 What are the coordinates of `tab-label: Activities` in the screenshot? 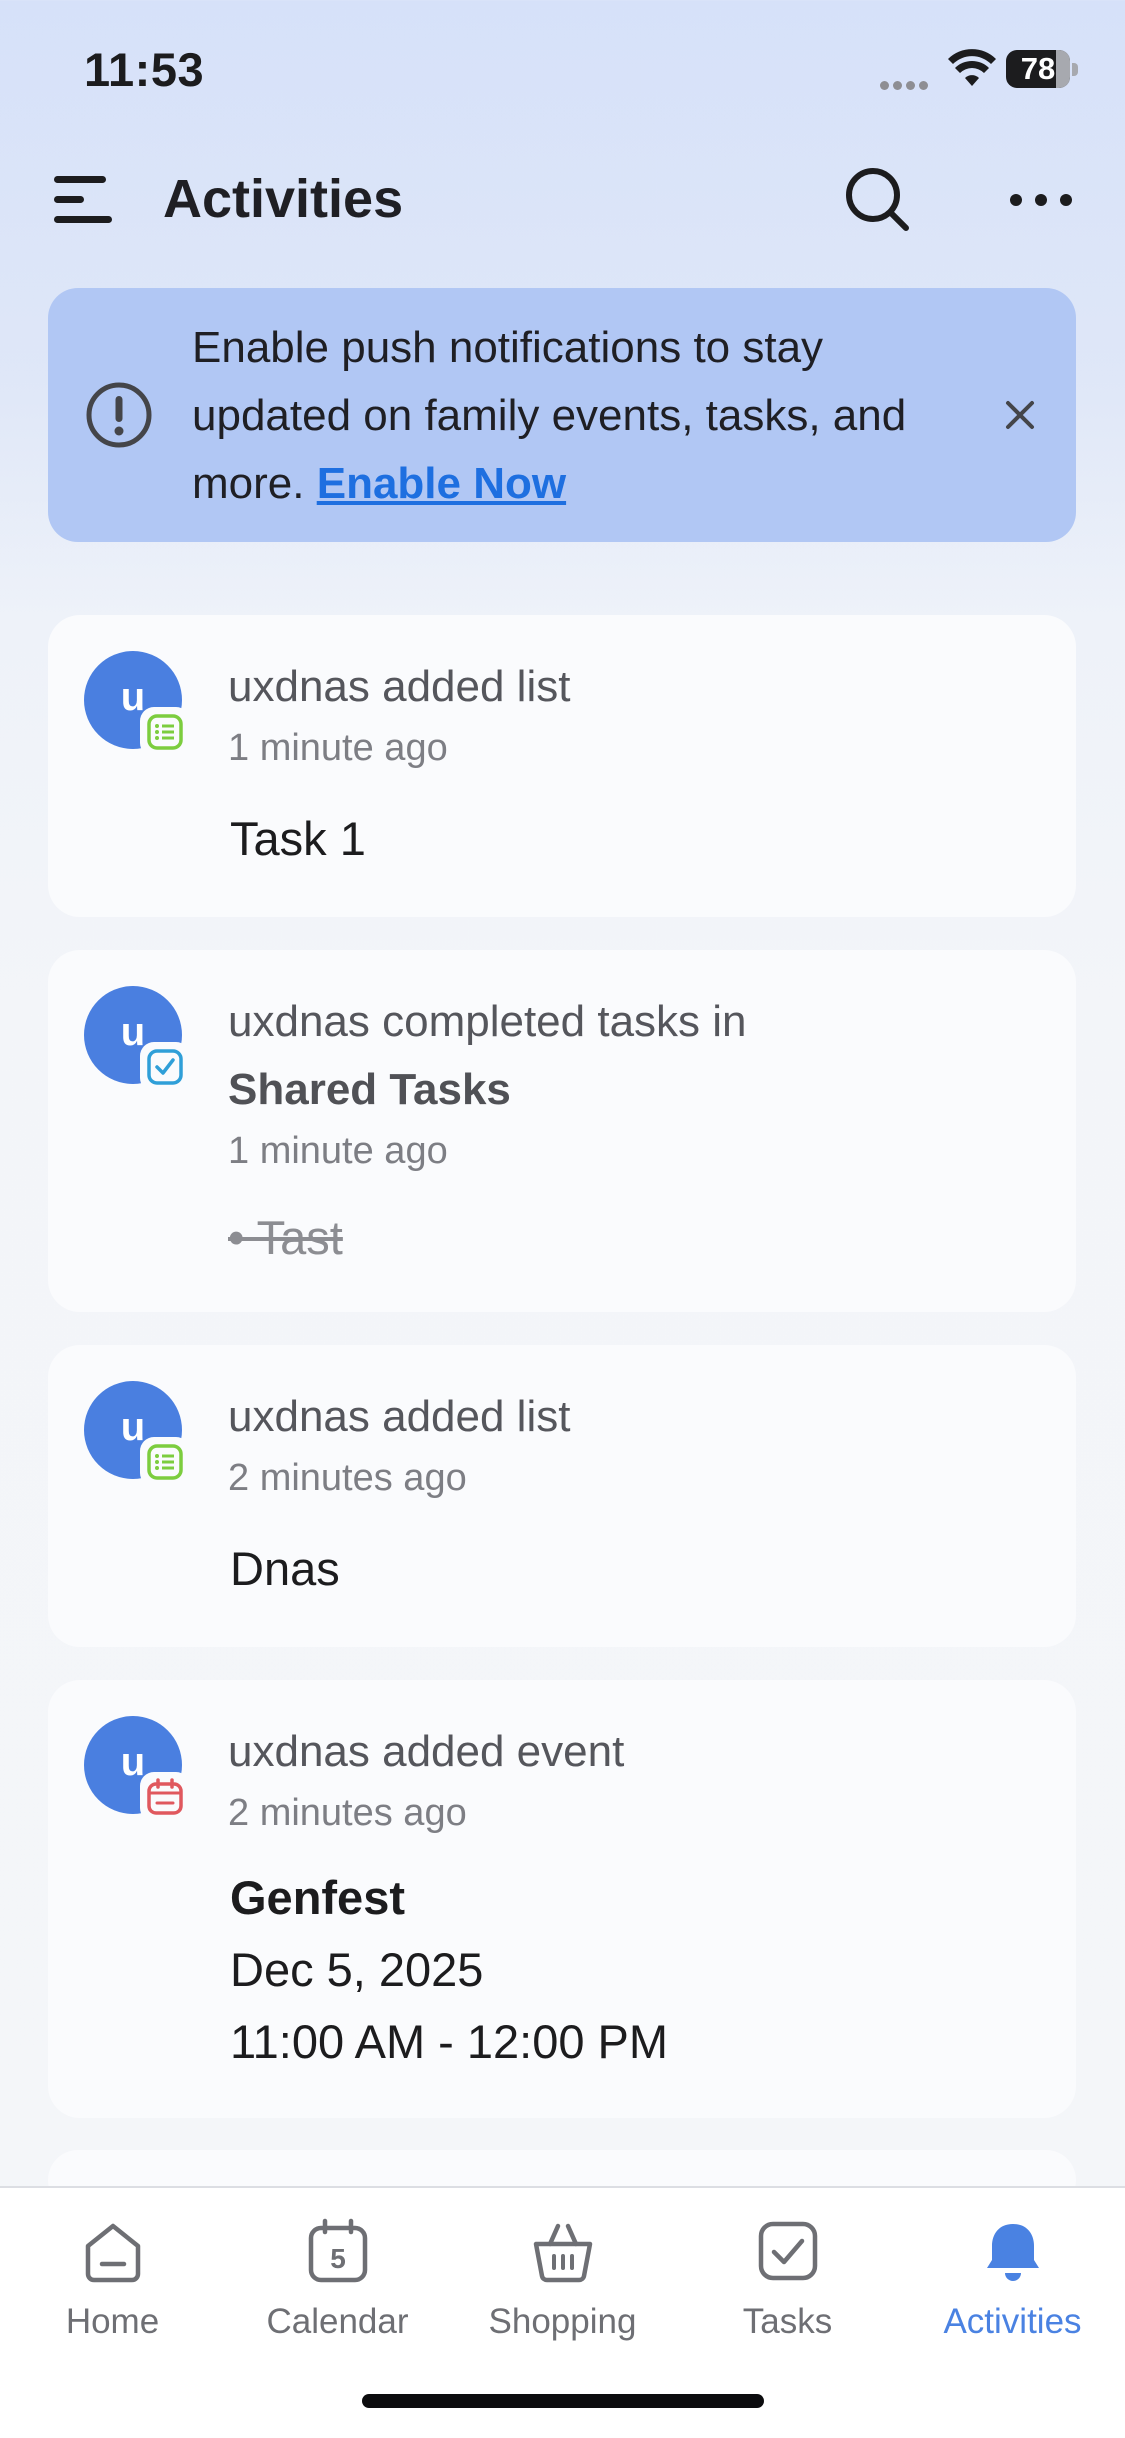 It's located at (1012, 2321).